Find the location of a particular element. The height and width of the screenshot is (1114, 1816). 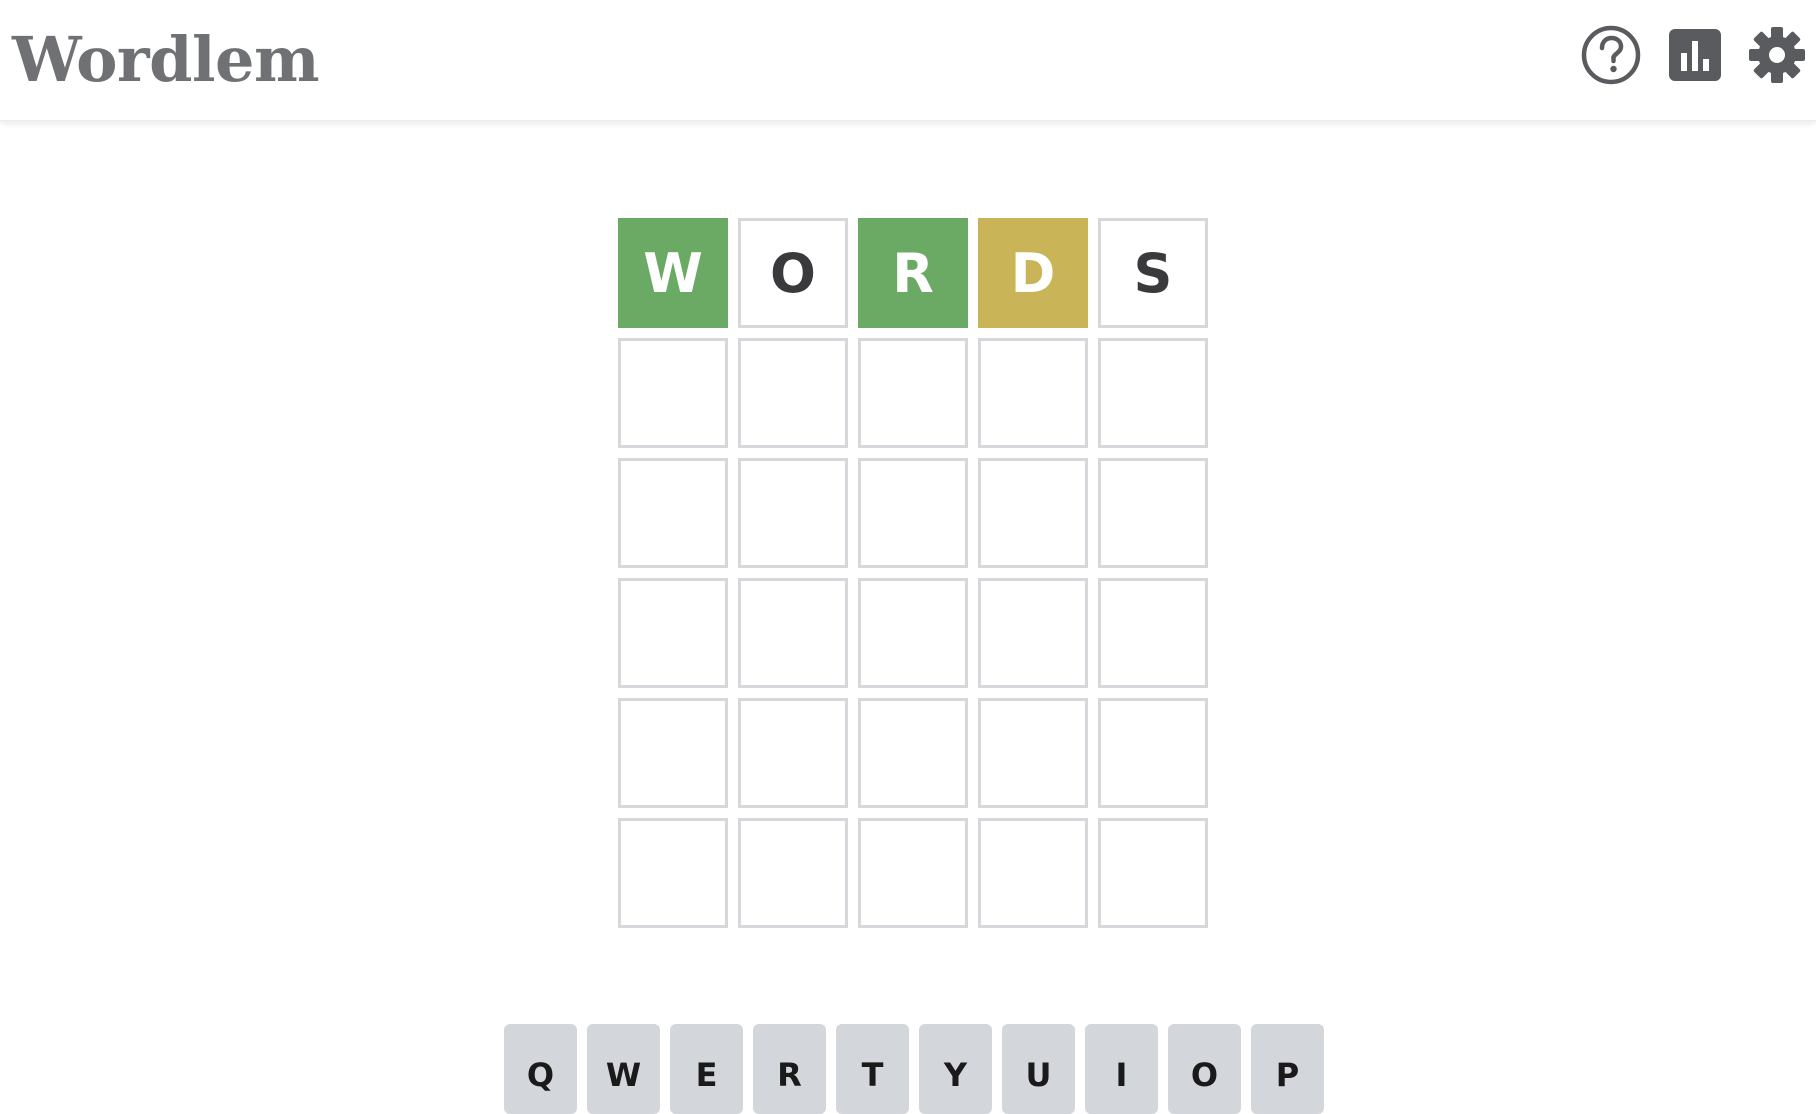

board-tile: D is located at coordinates (1033, 273).